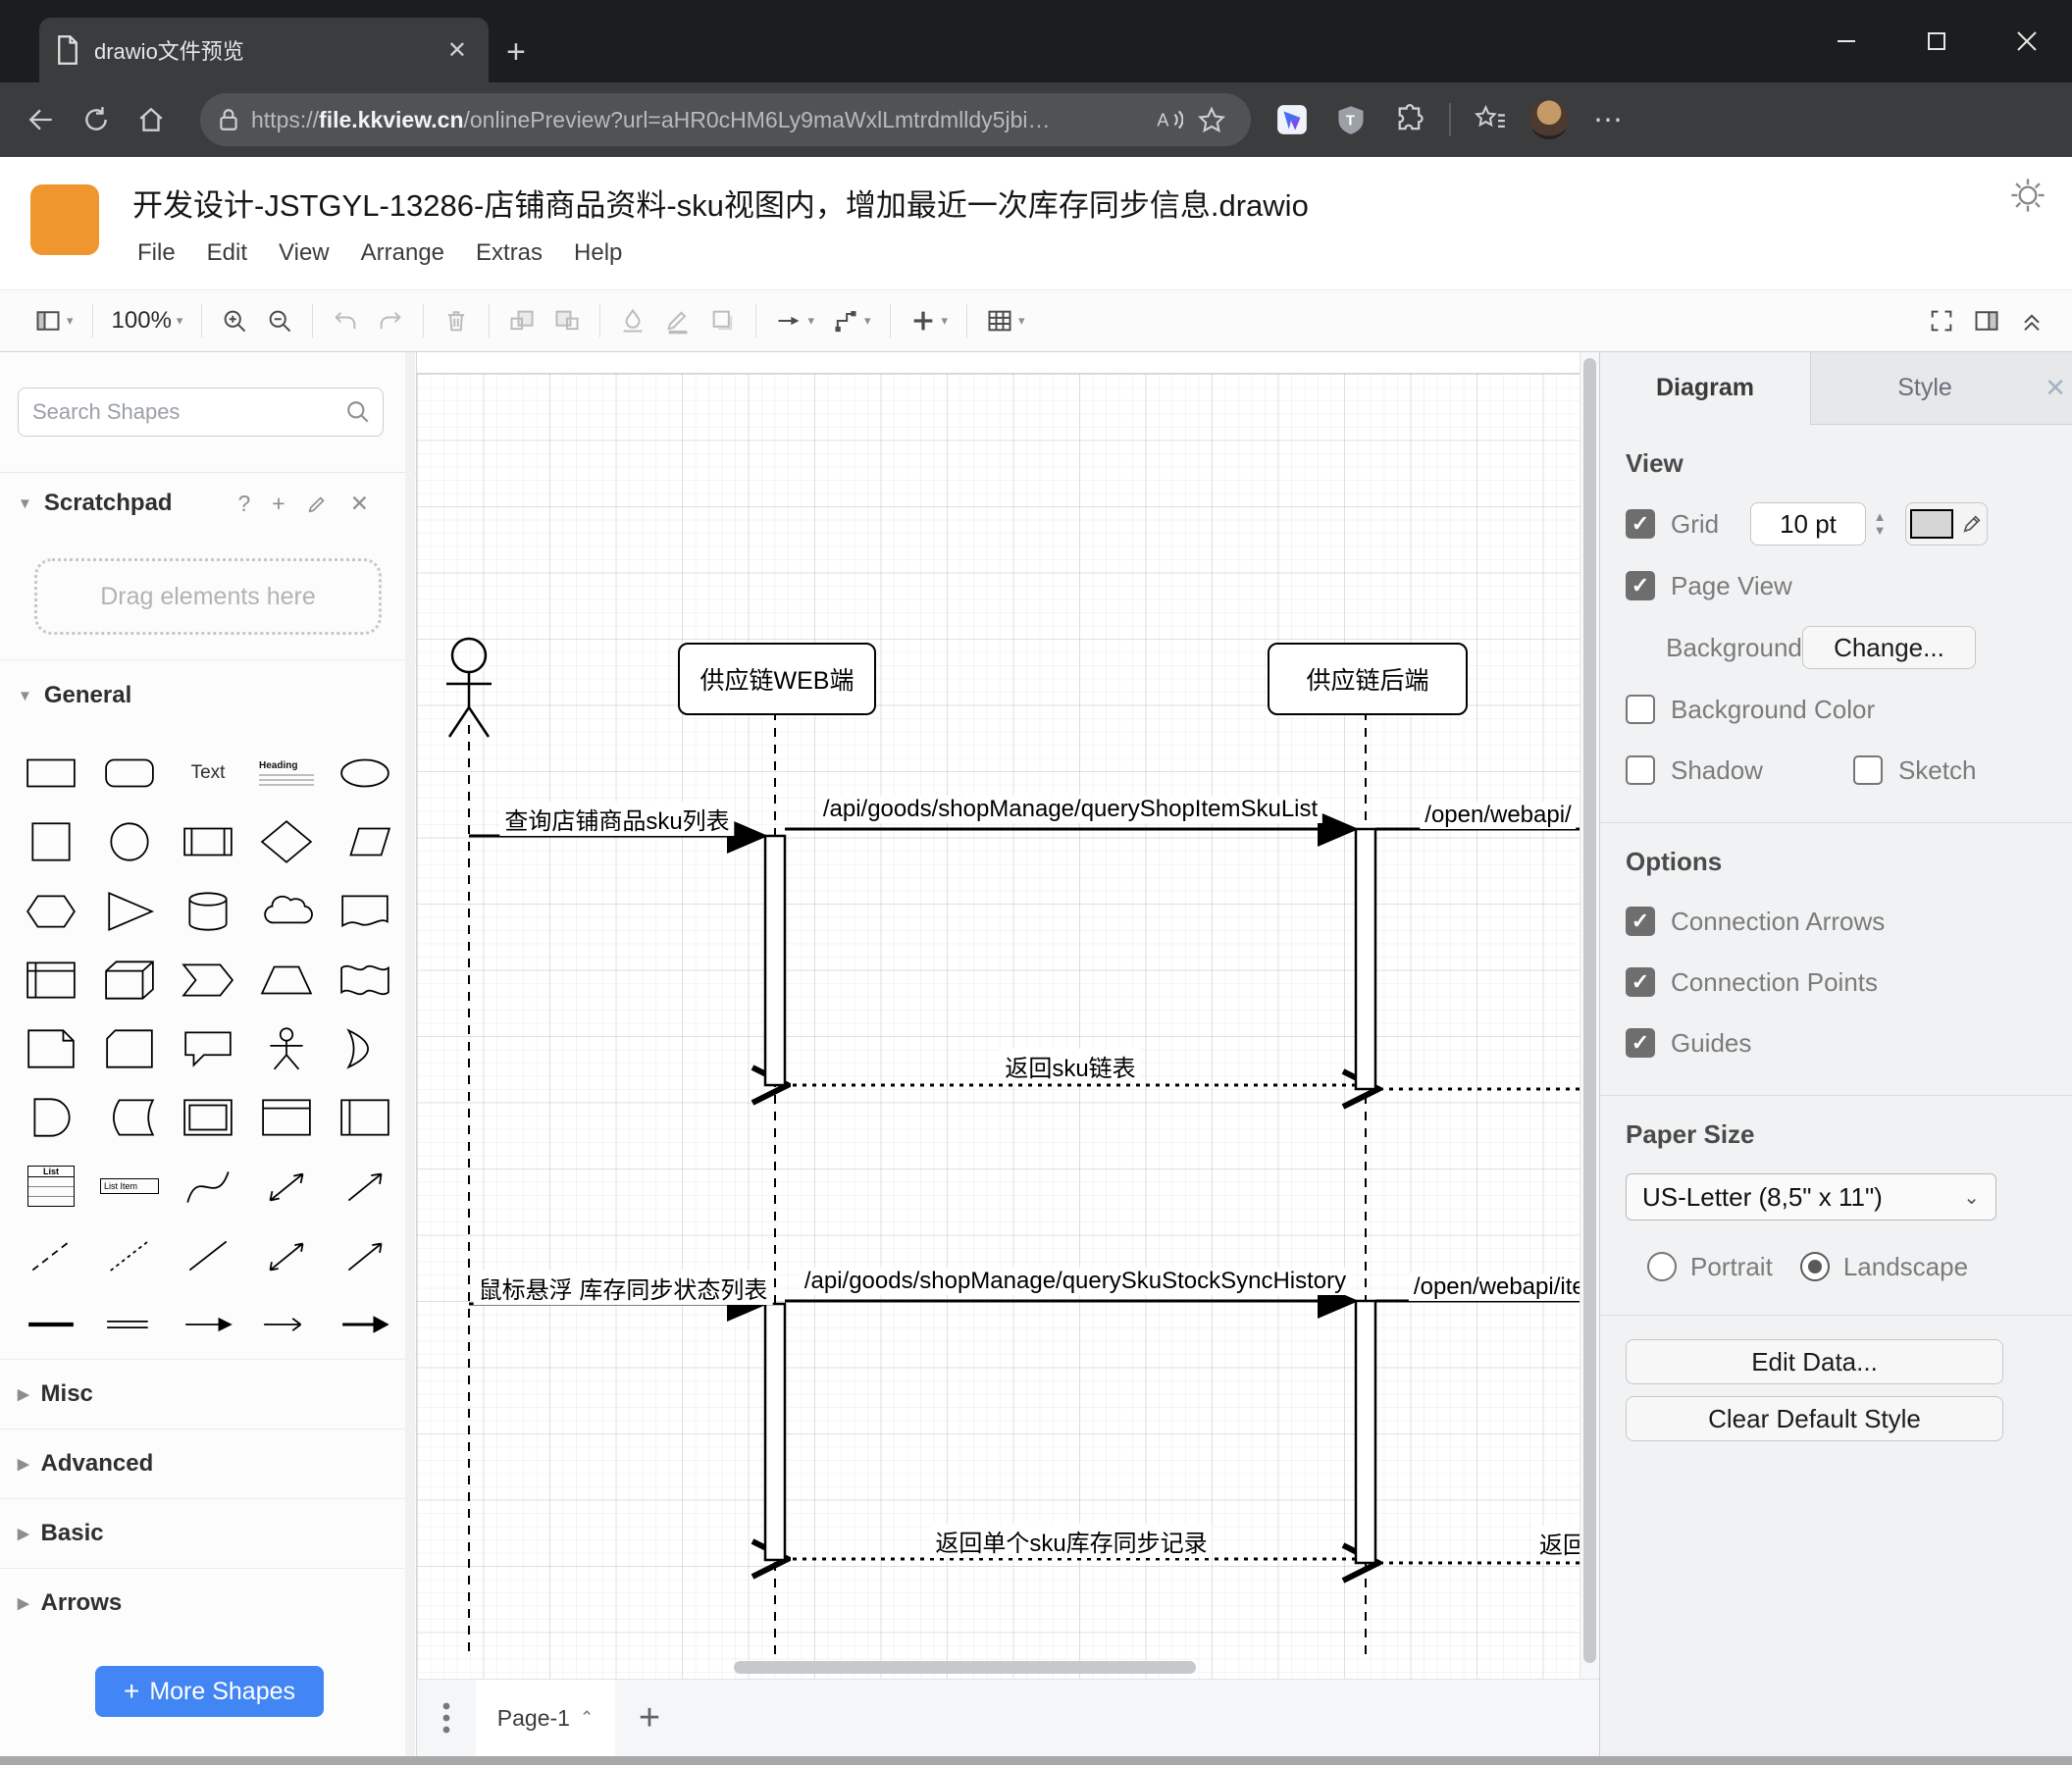  What do you see at coordinates (365, 980) in the screenshot?
I see `shape-tape` at bounding box center [365, 980].